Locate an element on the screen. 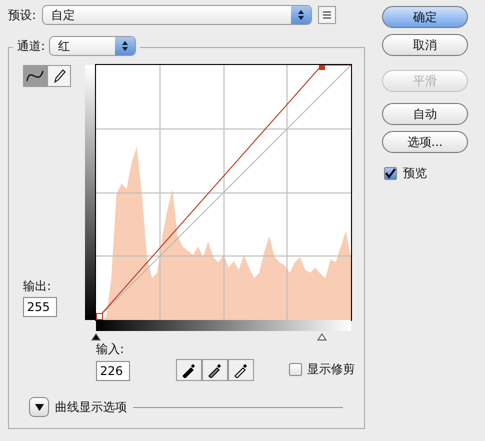  pencil-tool-button is located at coordinates (59, 76).